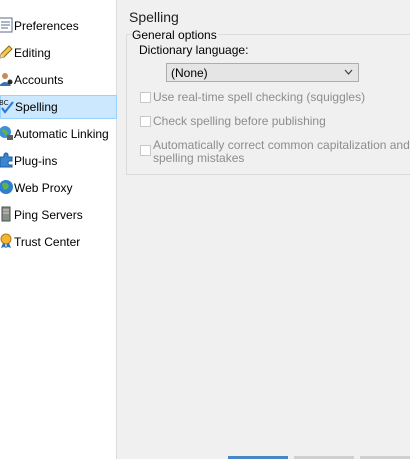  Describe the element at coordinates (6, 133) in the screenshot. I see `globe-link-icon` at that location.